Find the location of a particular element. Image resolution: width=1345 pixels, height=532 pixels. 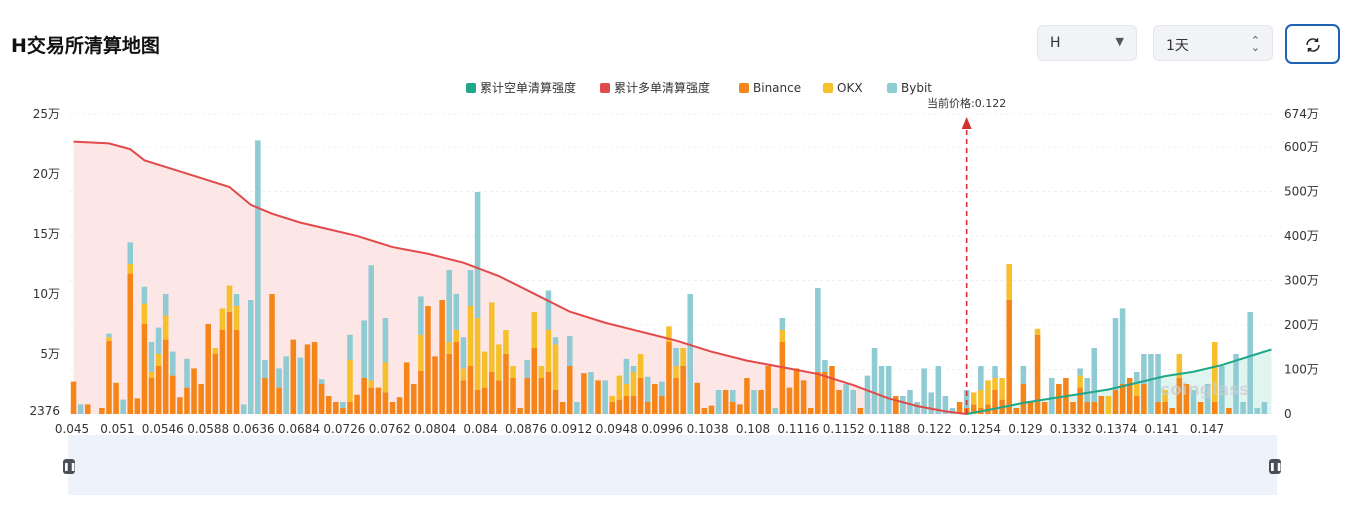

x-tick-label: 0.084 is located at coordinates (480, 429).